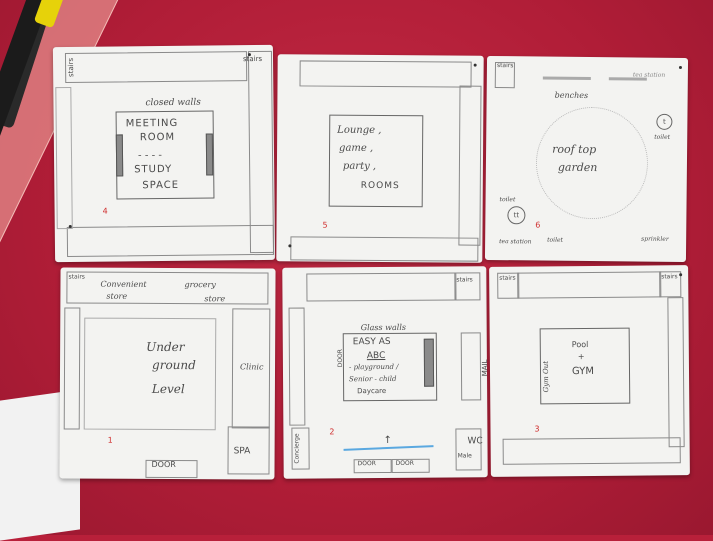  Describe the element at coordinates (380, 158) in the screenshot. I see `floor-card-5: Lounge , game , party , ROOMS 5` at that location.